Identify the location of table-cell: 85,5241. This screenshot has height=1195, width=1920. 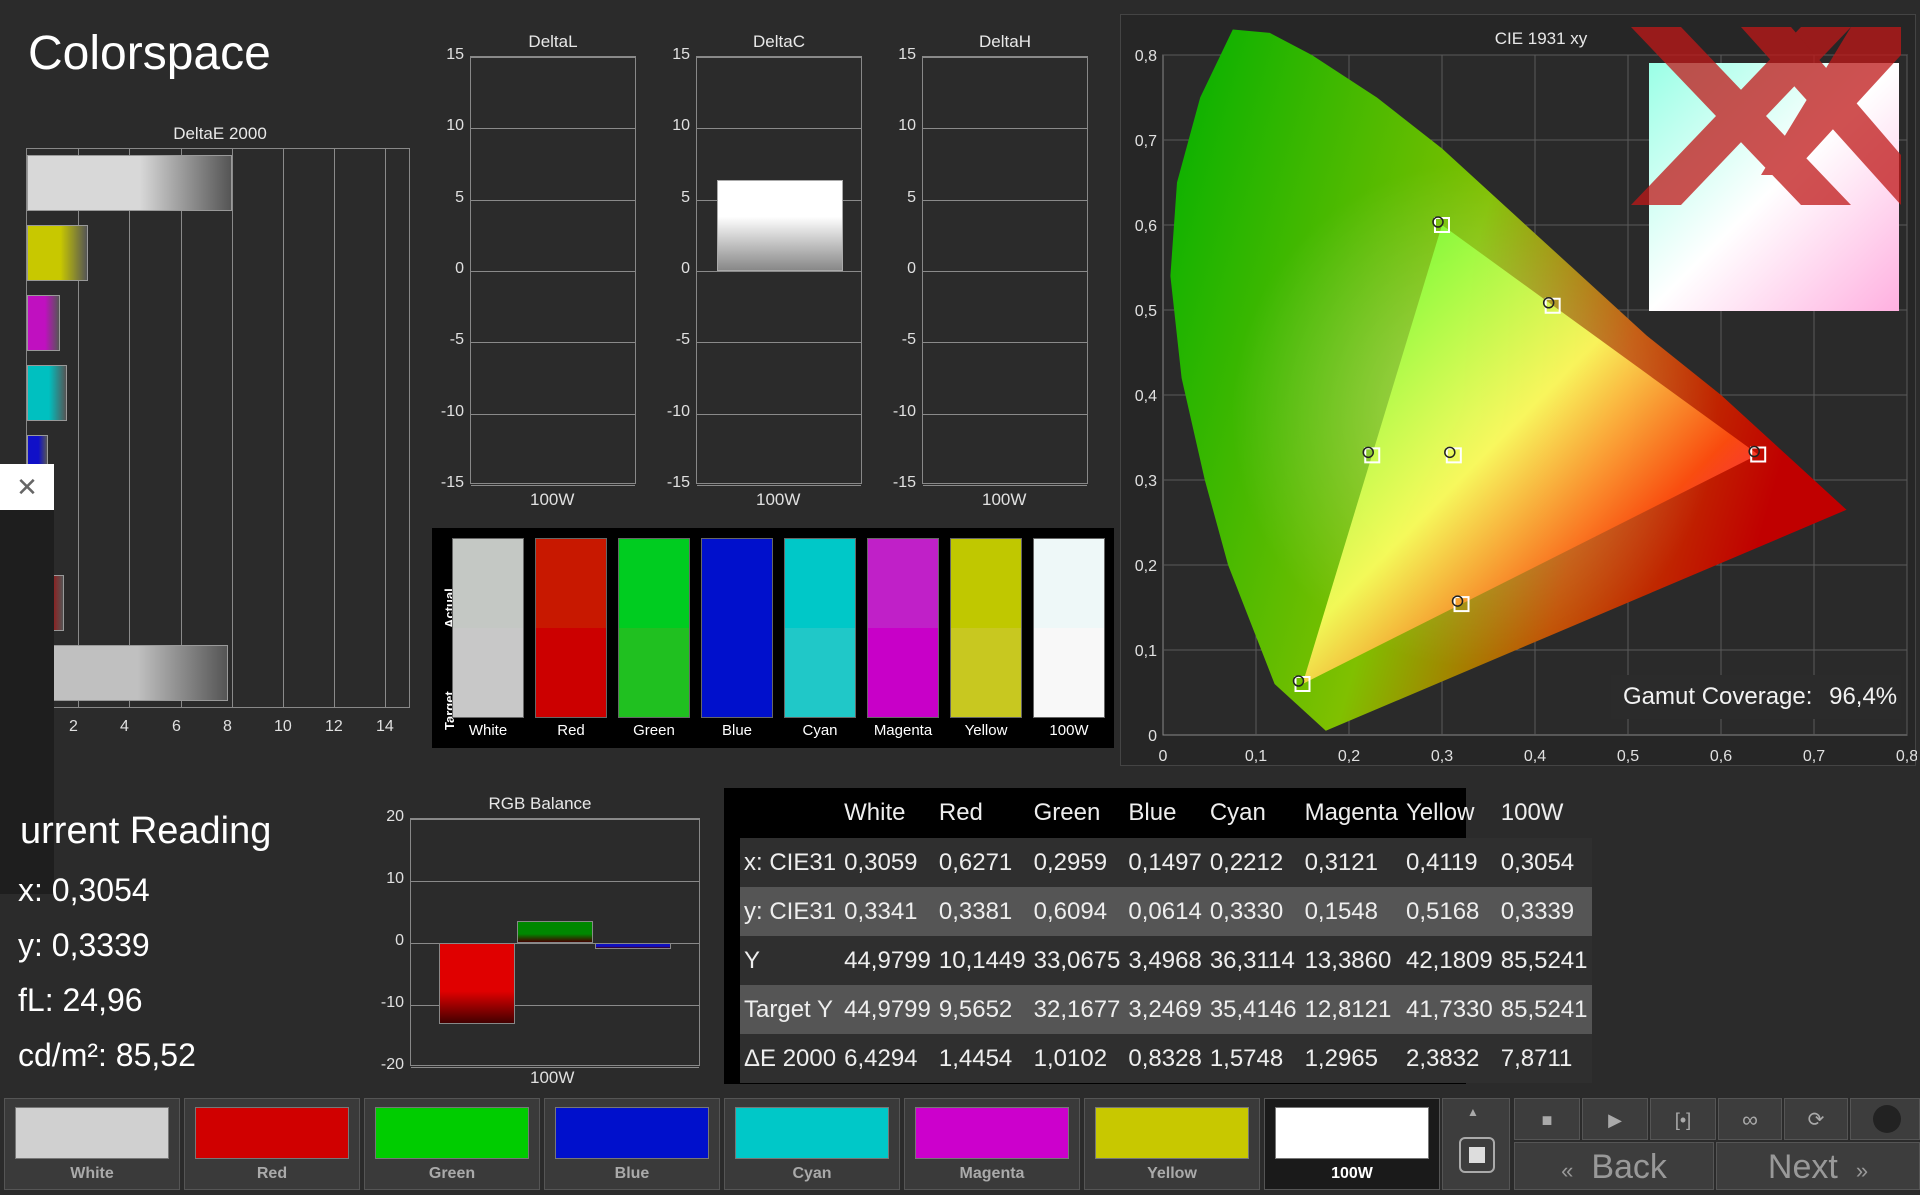
(1544, 1009).